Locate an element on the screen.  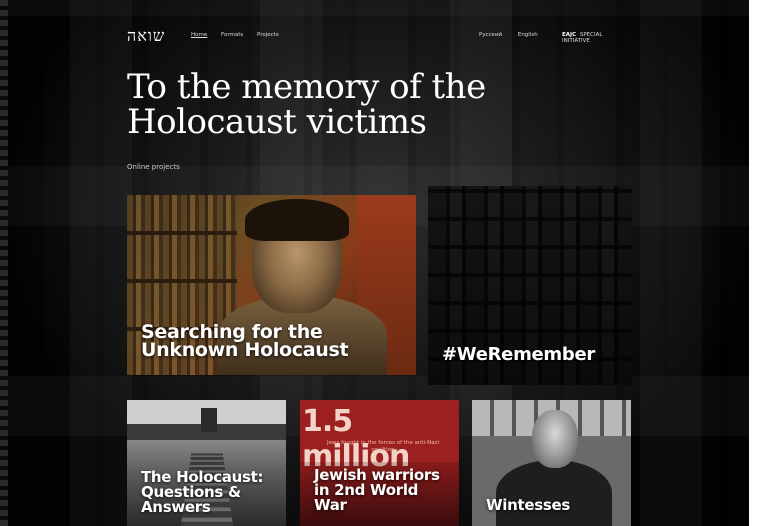
lang-russian: Русский is located at coordinates (490, 35).